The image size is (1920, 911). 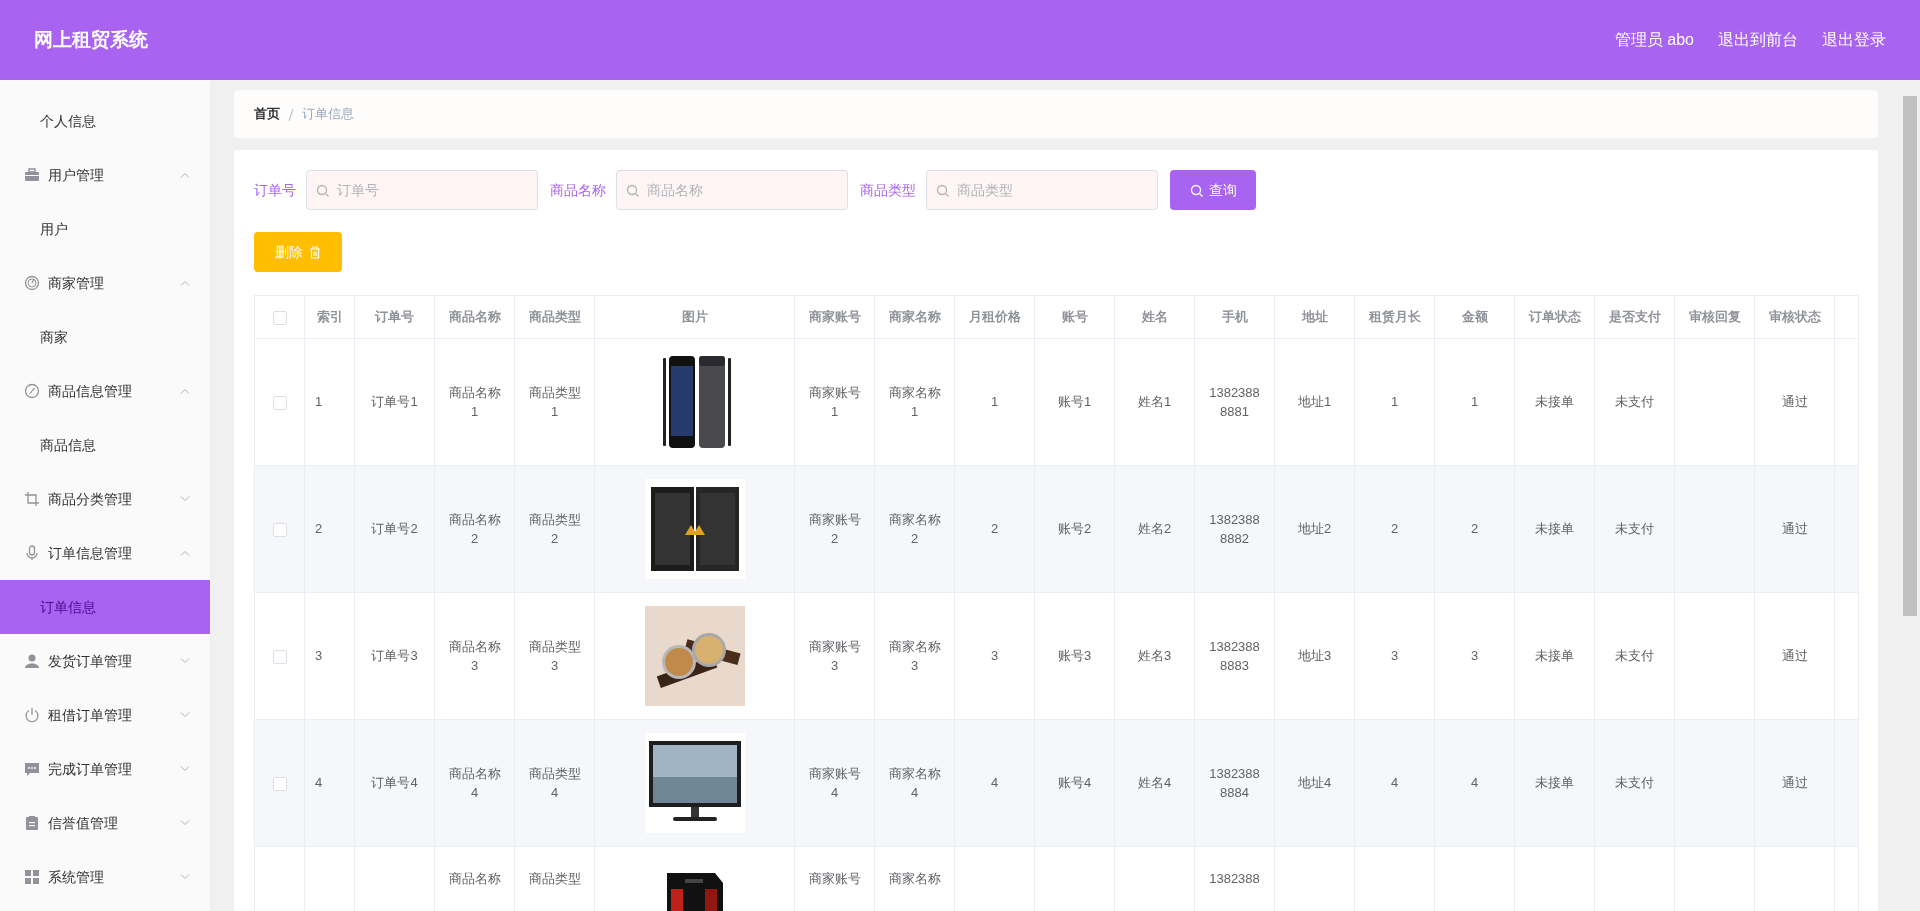 What do you see at coordinates (105, 661) in the screenshot?
I see `menu-group: 发货订单管理` at bounding box center [105, 661].